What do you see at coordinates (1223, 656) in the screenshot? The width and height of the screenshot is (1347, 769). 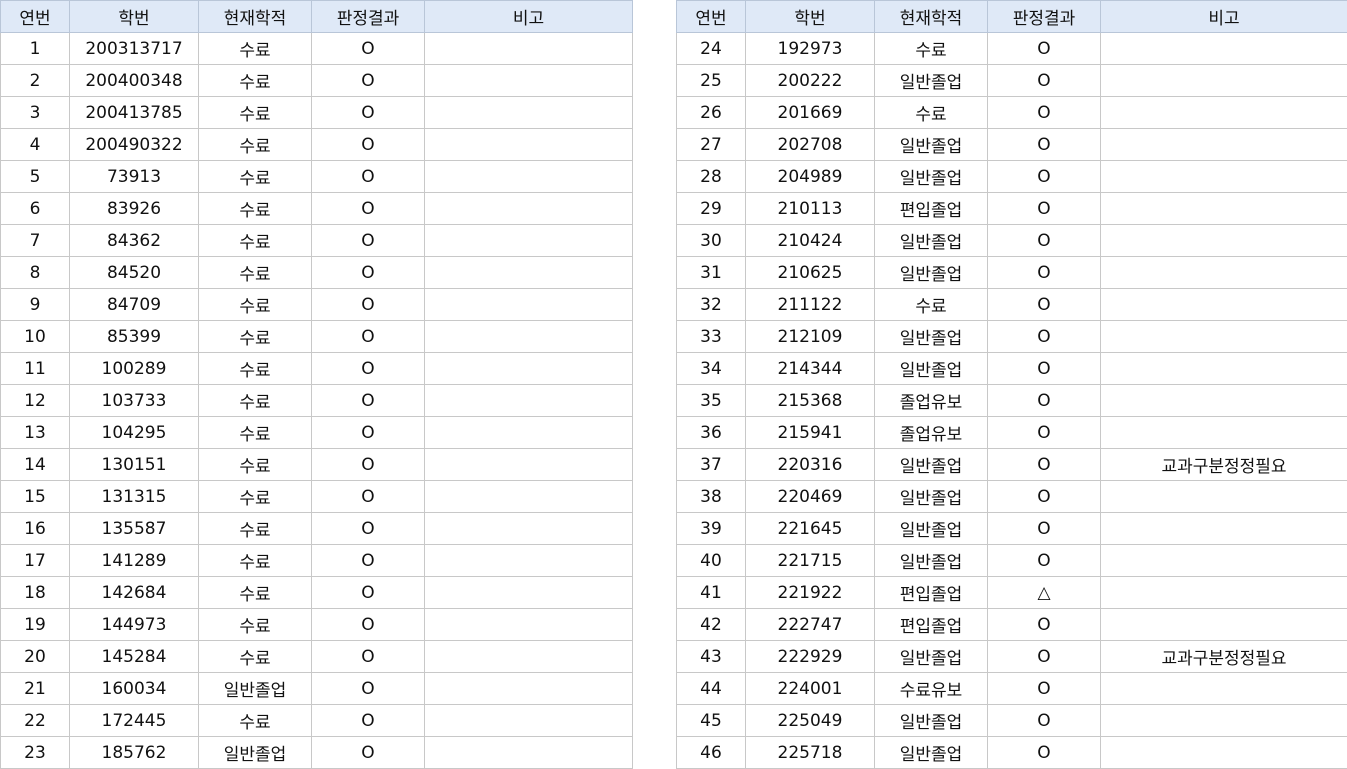 I see `cell-note: 교과구분정정필요` at bounding box center [1223, 656].